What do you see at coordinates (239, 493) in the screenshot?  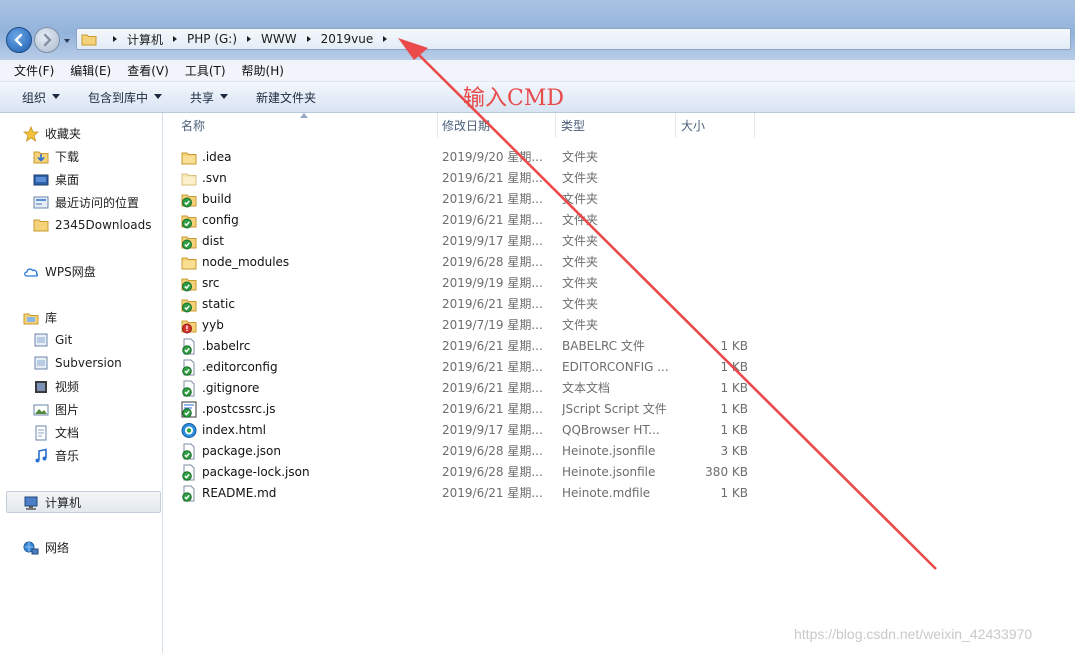 I see `file-name: README.md` at bounding box center [239, 493].